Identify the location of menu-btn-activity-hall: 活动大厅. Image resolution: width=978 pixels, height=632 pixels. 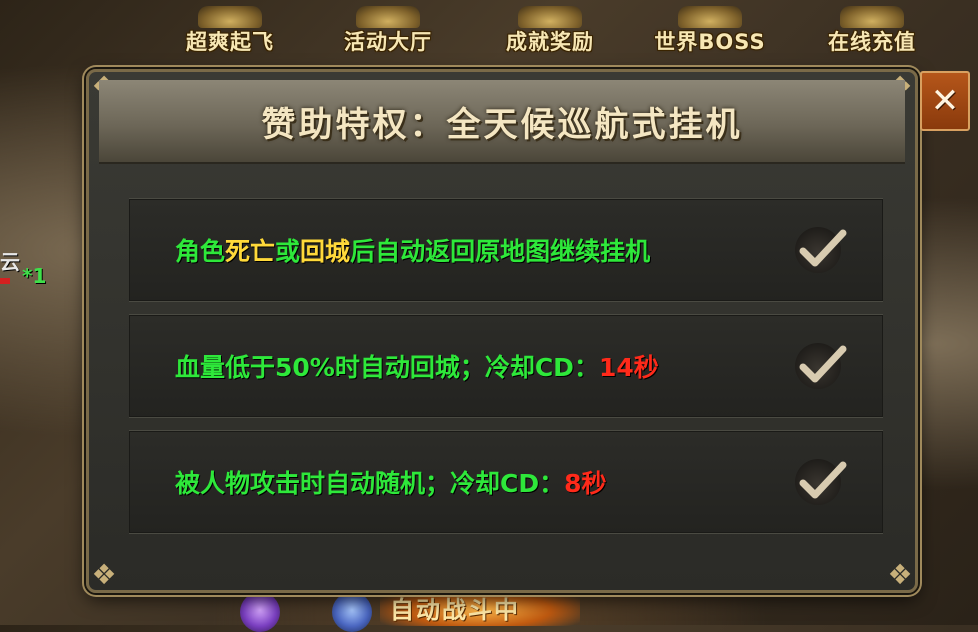
(388, 30).